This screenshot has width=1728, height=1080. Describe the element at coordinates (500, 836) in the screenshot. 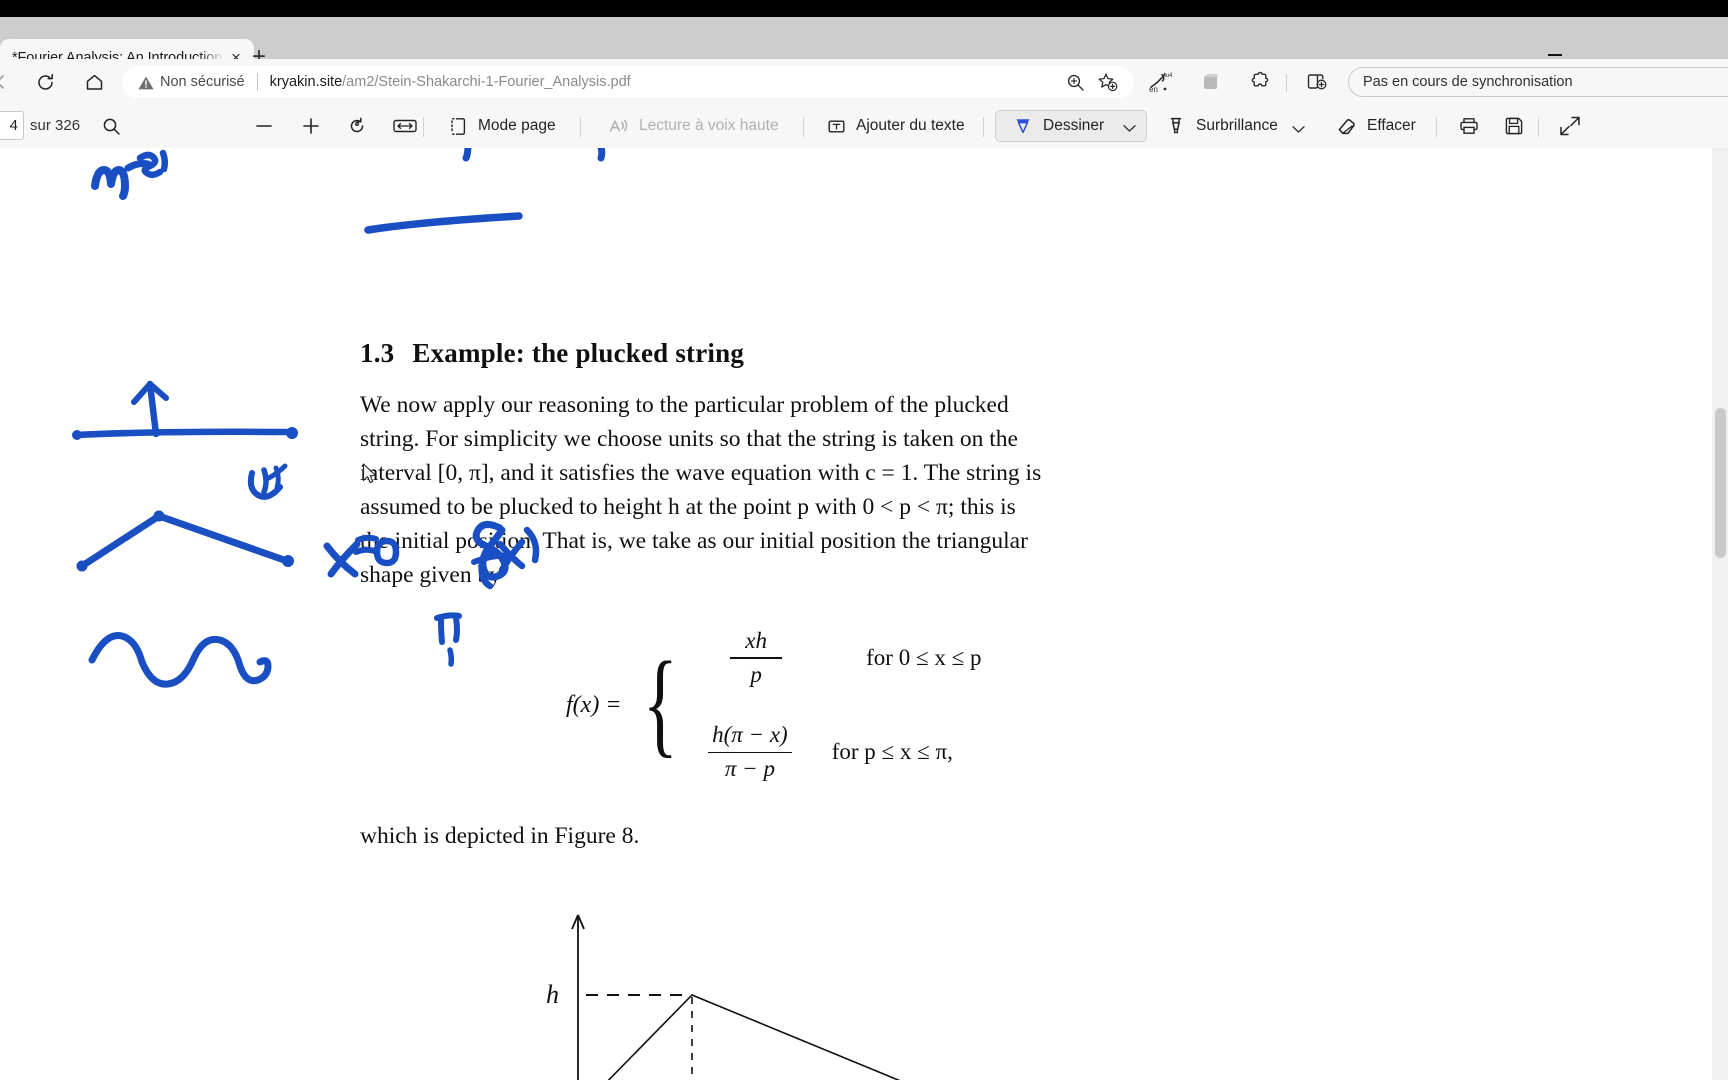

I see `after-equation-text: which is depicted in Figure 8.` at that location.